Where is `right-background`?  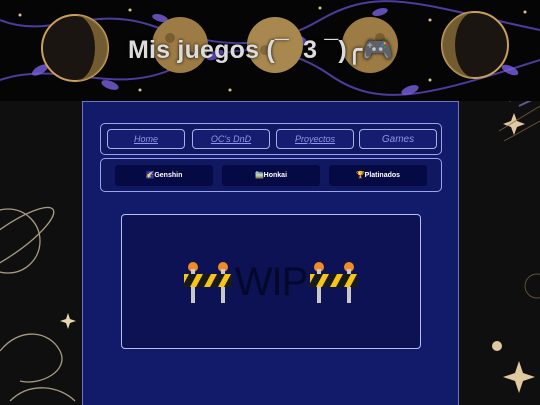
right-background is located at coordinates (499, 253).